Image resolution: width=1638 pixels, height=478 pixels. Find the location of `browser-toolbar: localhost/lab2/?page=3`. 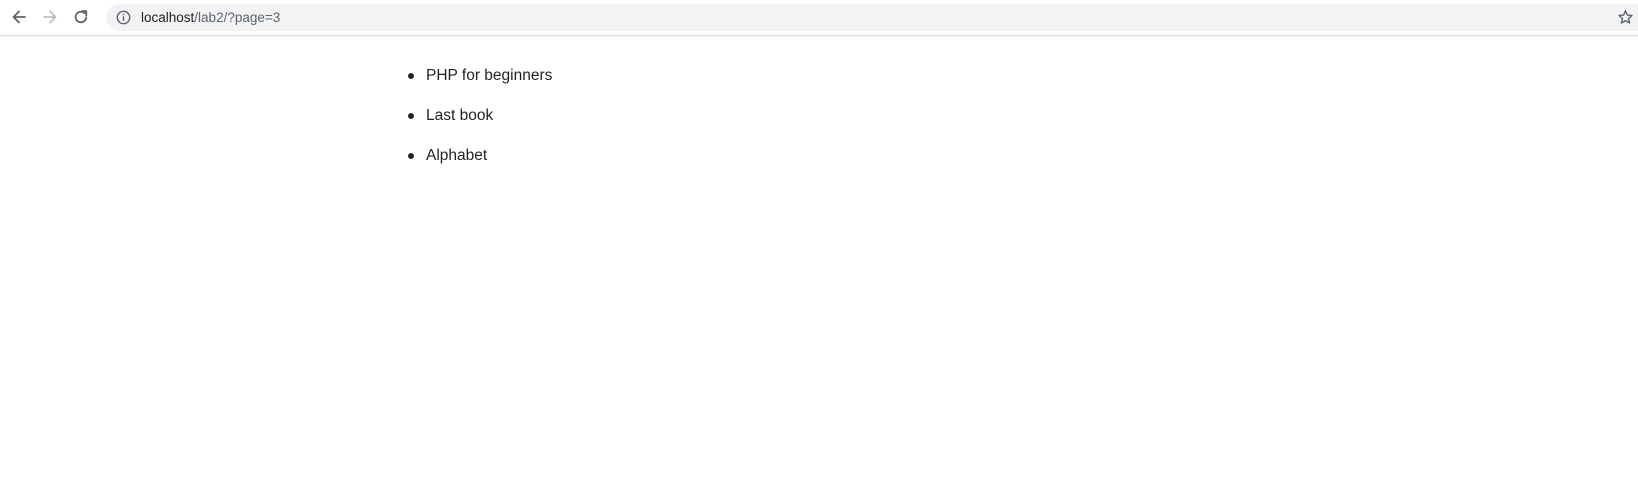

browser-toolbar: localhost/lab2/?page=3 is located at coordinates (819, 18).